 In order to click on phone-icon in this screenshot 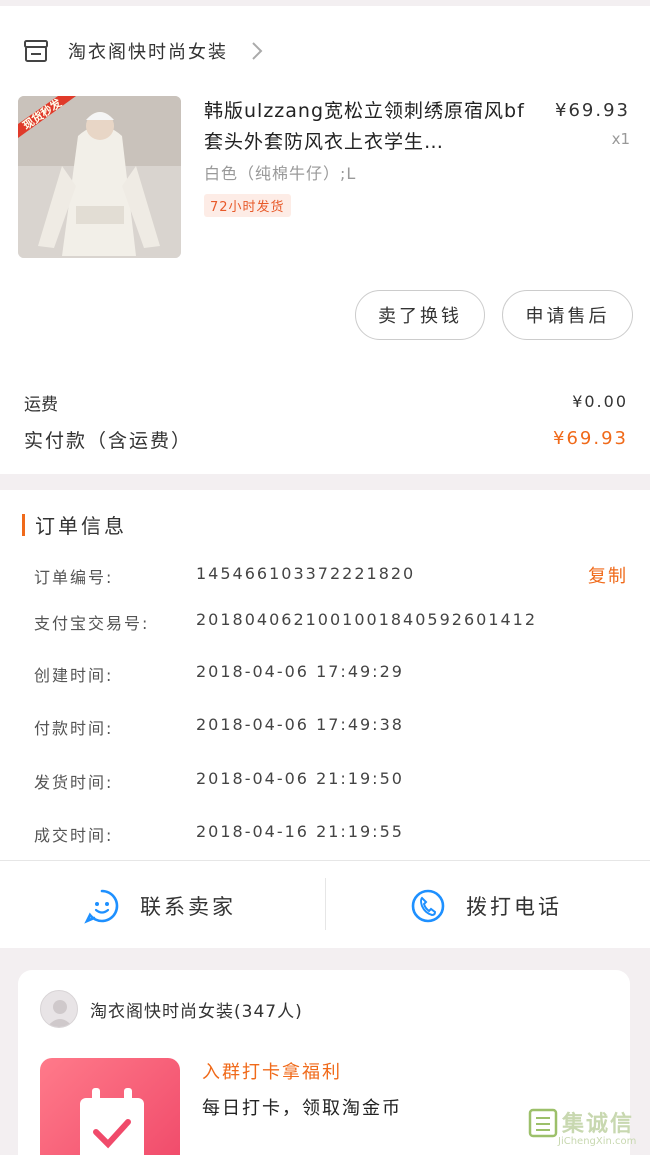, I will do `click(428, 906)`.